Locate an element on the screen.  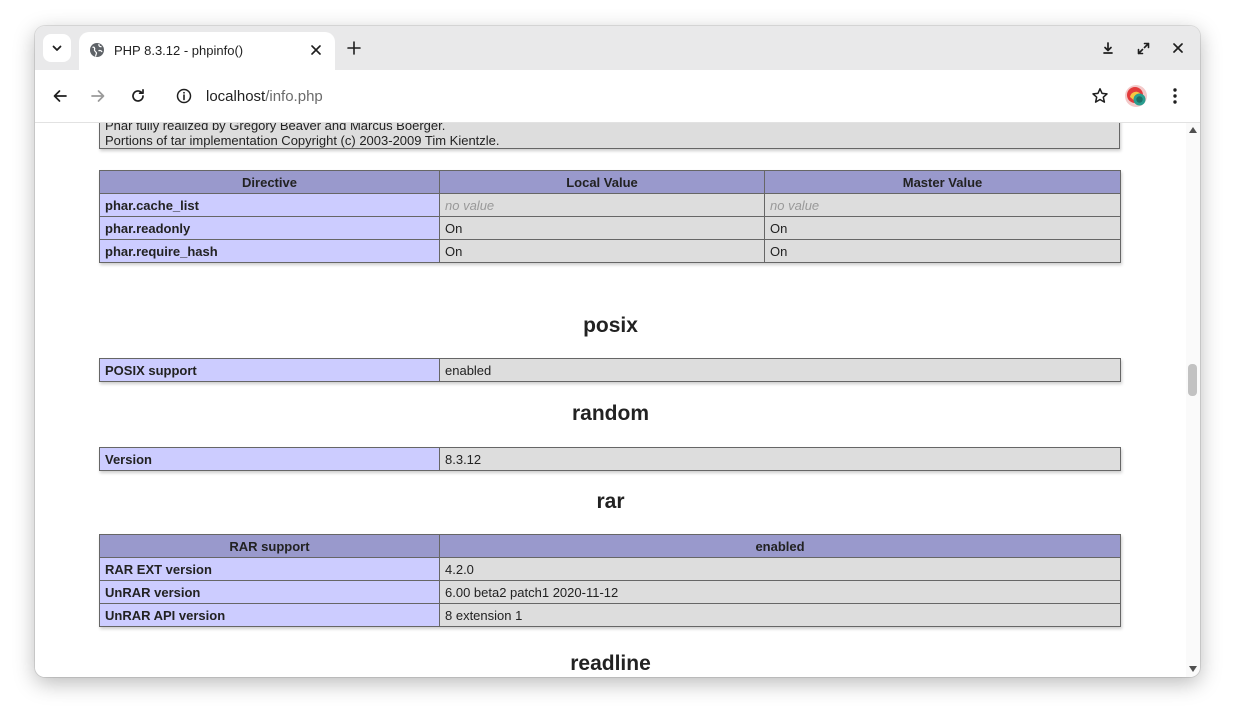
navigation-toolbar: localhost/info.php is located at coordinates (617, 96).